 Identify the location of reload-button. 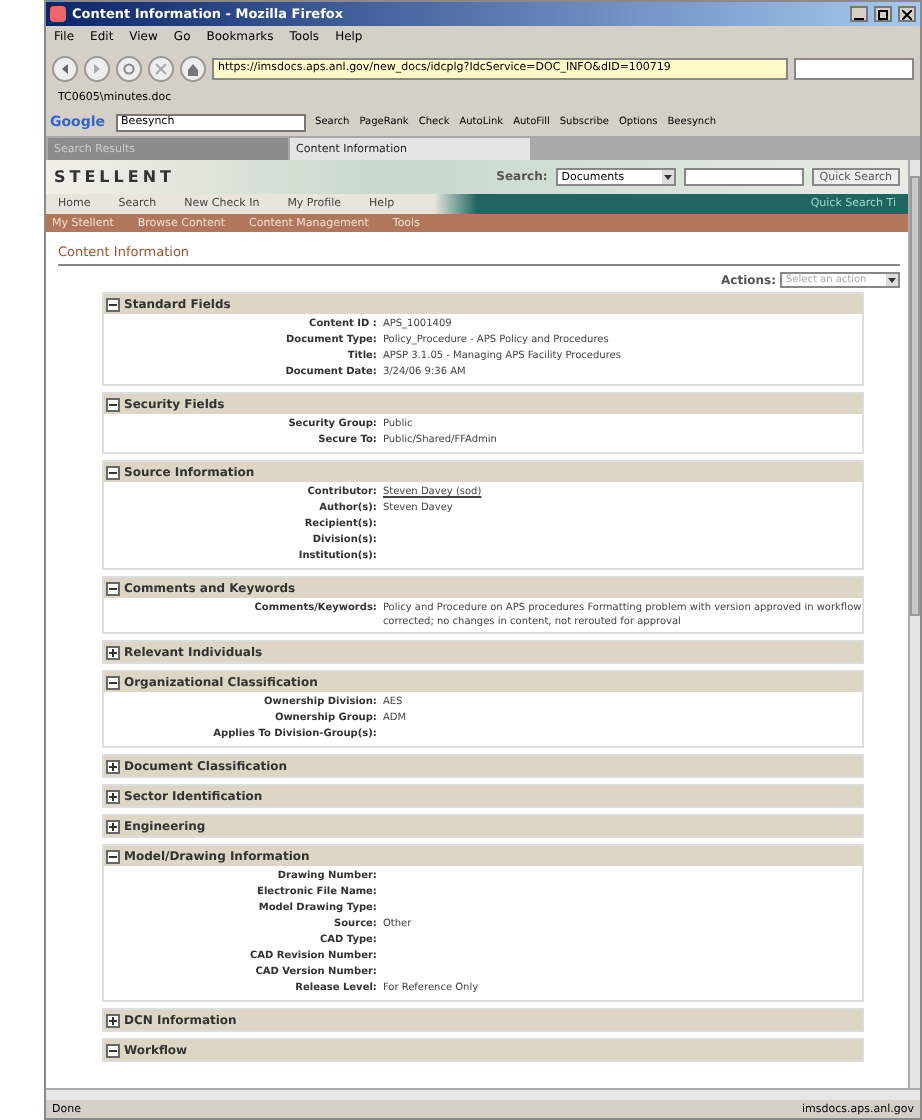
(129, 68).